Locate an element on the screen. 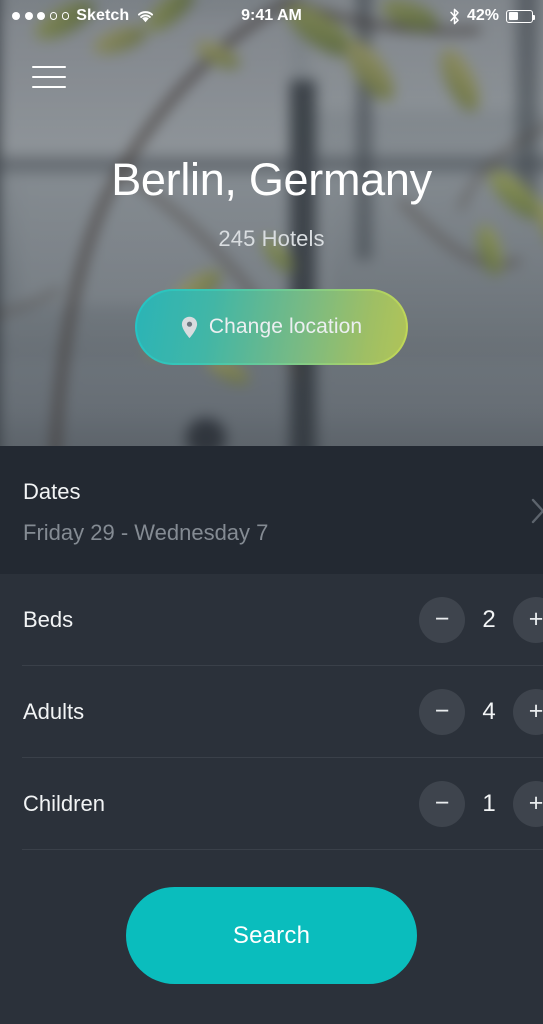 Image resolution: width=543 pixels, height=1024 pixels. children-value: 1 is located at coordinates (489, 803).